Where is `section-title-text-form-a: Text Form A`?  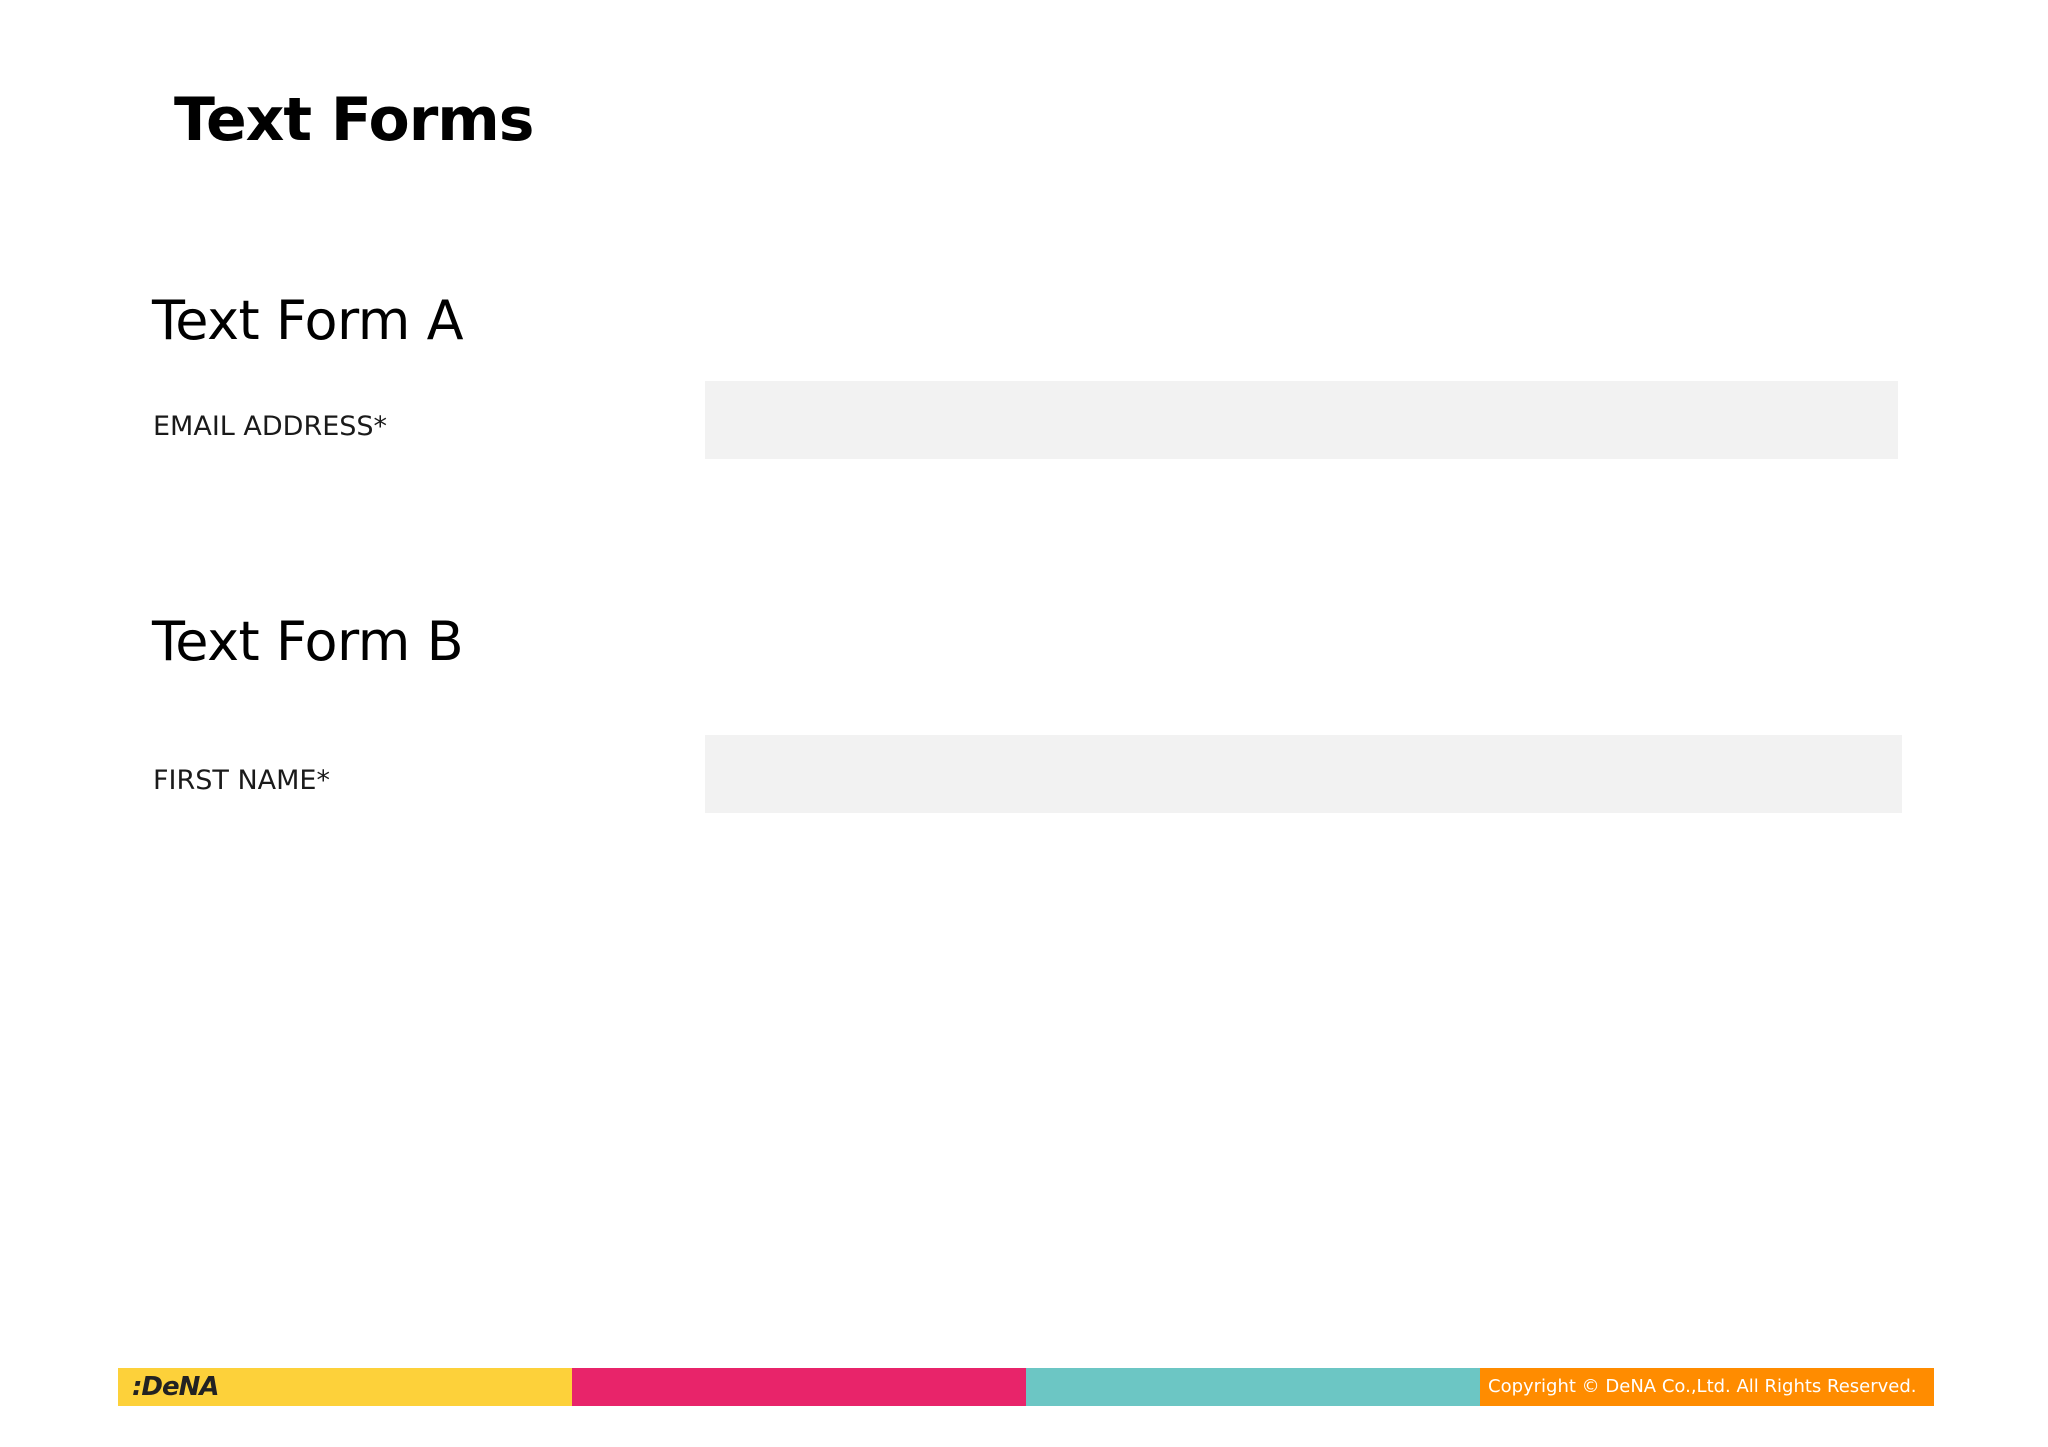 section-title-text-form-a: Text Form A is located at coordinates (308, 320).